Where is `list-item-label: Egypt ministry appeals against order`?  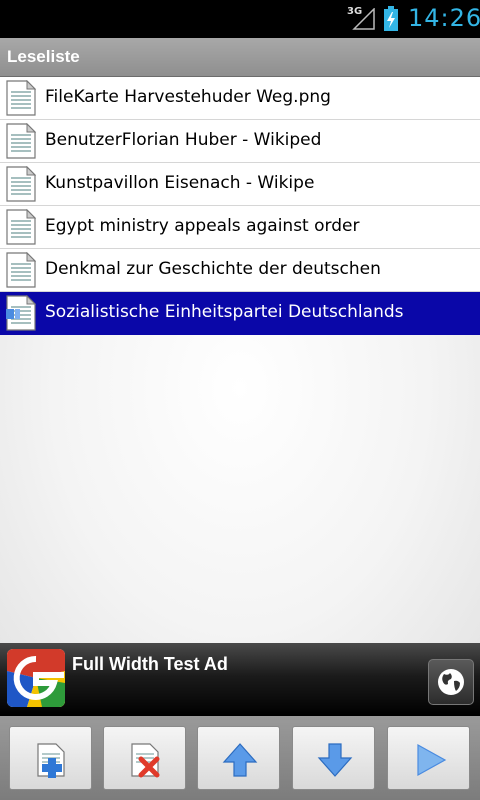 list-item-label: Egypt ministry appeals against order is located at coordinates (202, 226).